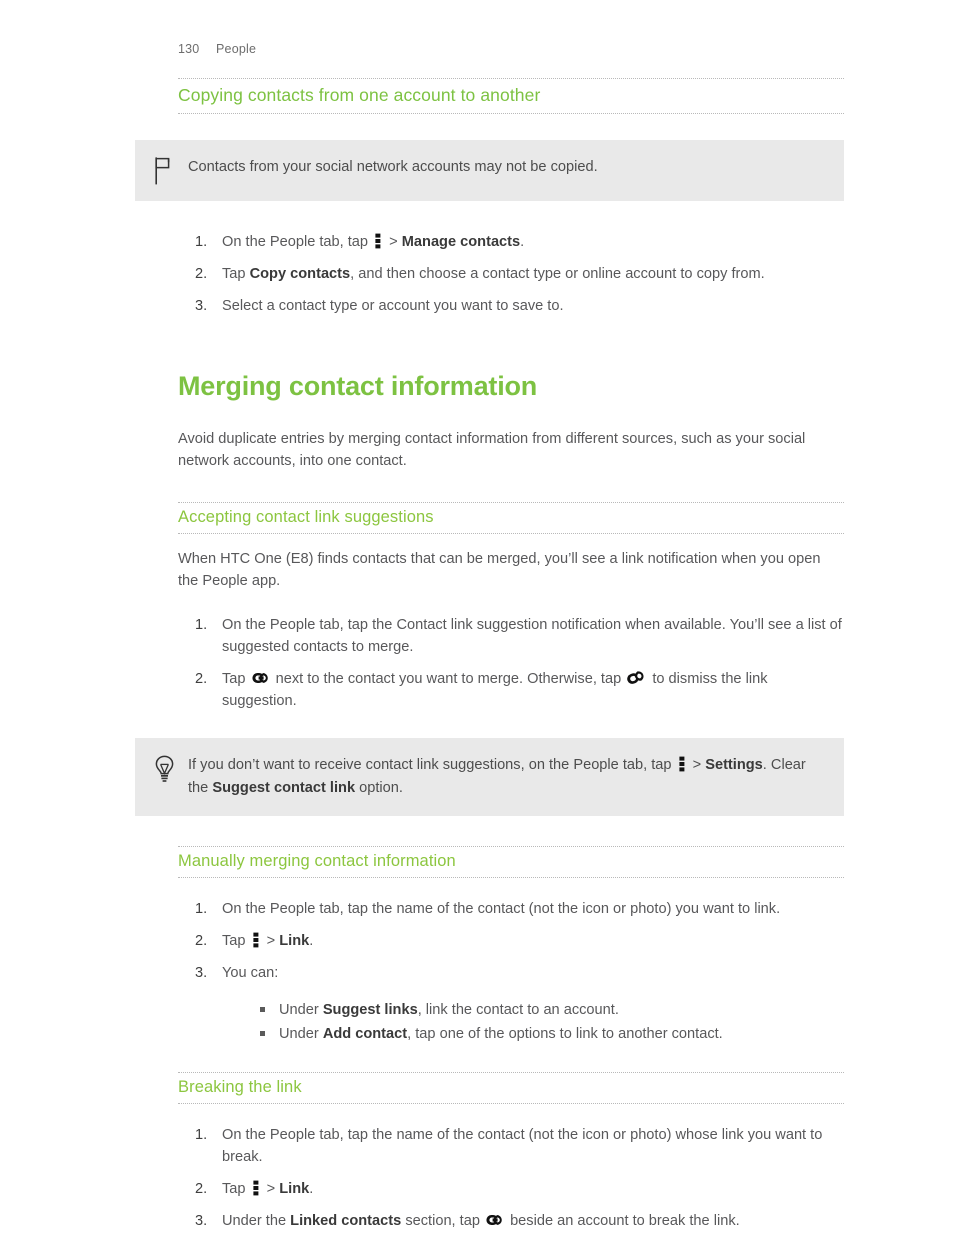 The width and height of the screenshot is (954, 1235). Describe the element at coordinates (511, 518) in the screenshot. I see `subsection-heading-accepting: Accepting contact link suggestions` at that location.